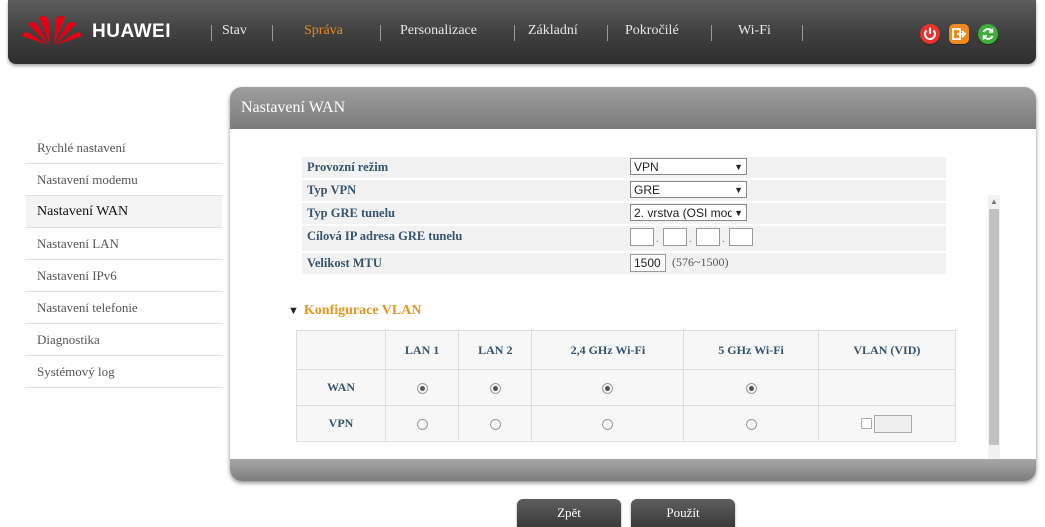 The image size is (1045, 527). Describe the element at coordinates (624, 190) in the screenshot. I see `form-row-vpn-type: Typ VPN GRE ▼` at that location.